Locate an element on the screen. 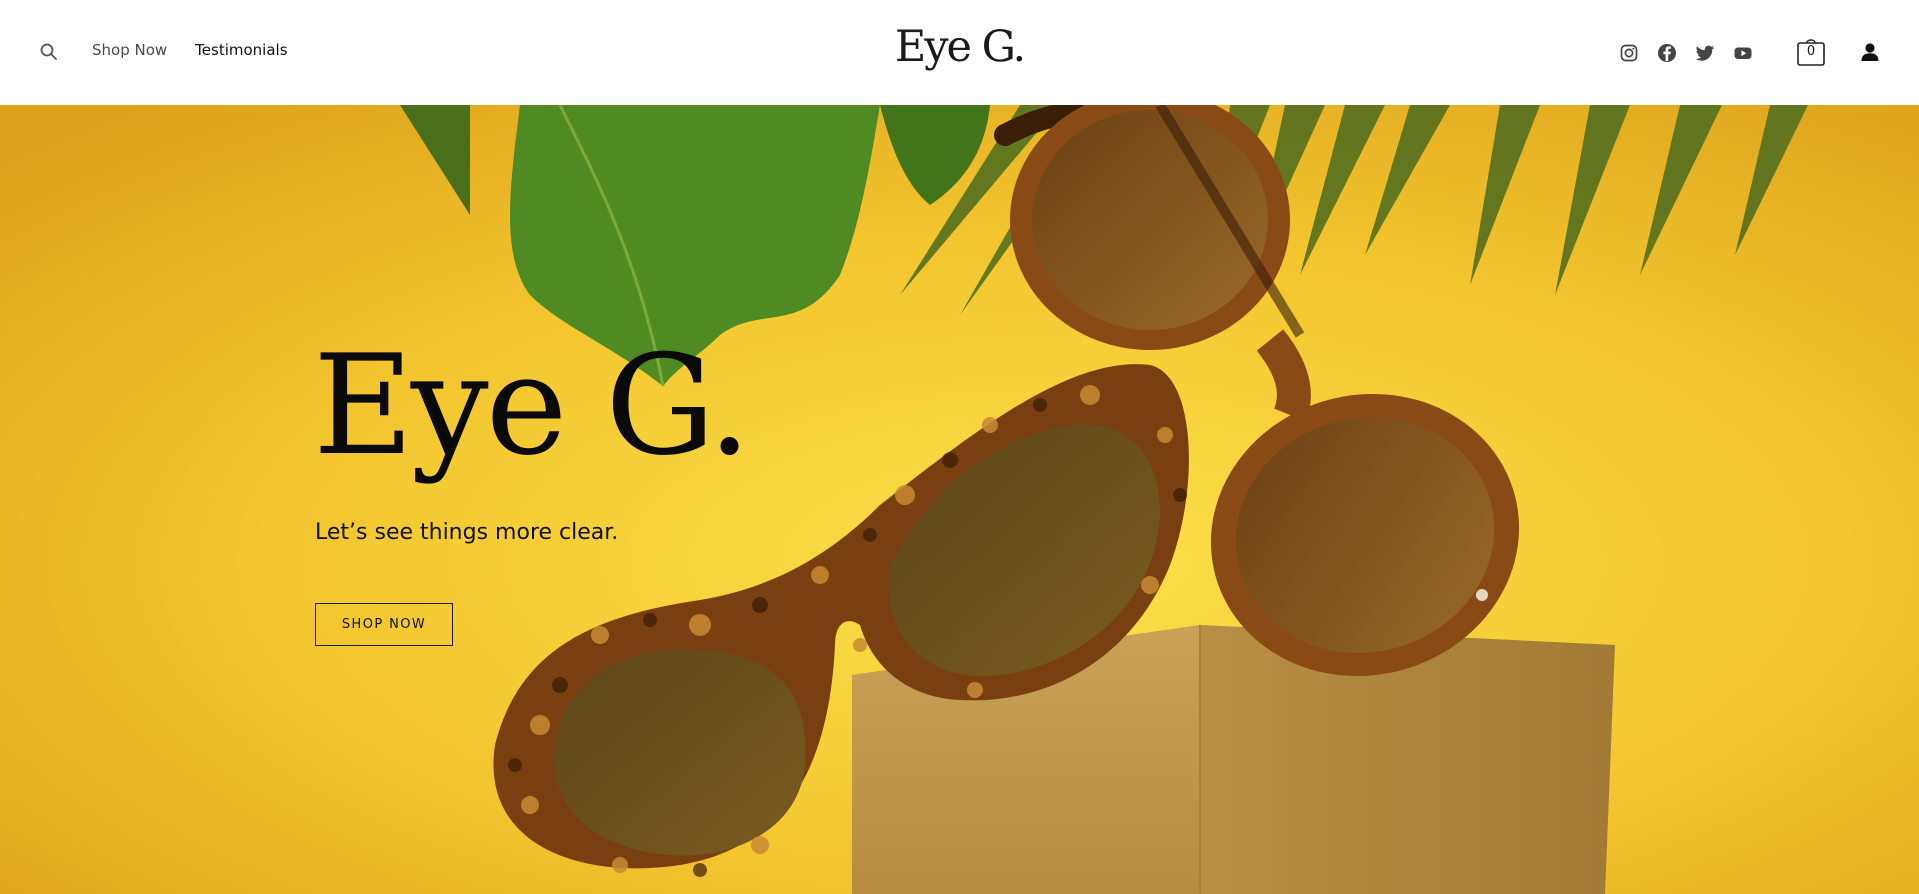 The width and height of the screenshot is (1919, 894). facebook-icon is located at coordinates (1667, 53).